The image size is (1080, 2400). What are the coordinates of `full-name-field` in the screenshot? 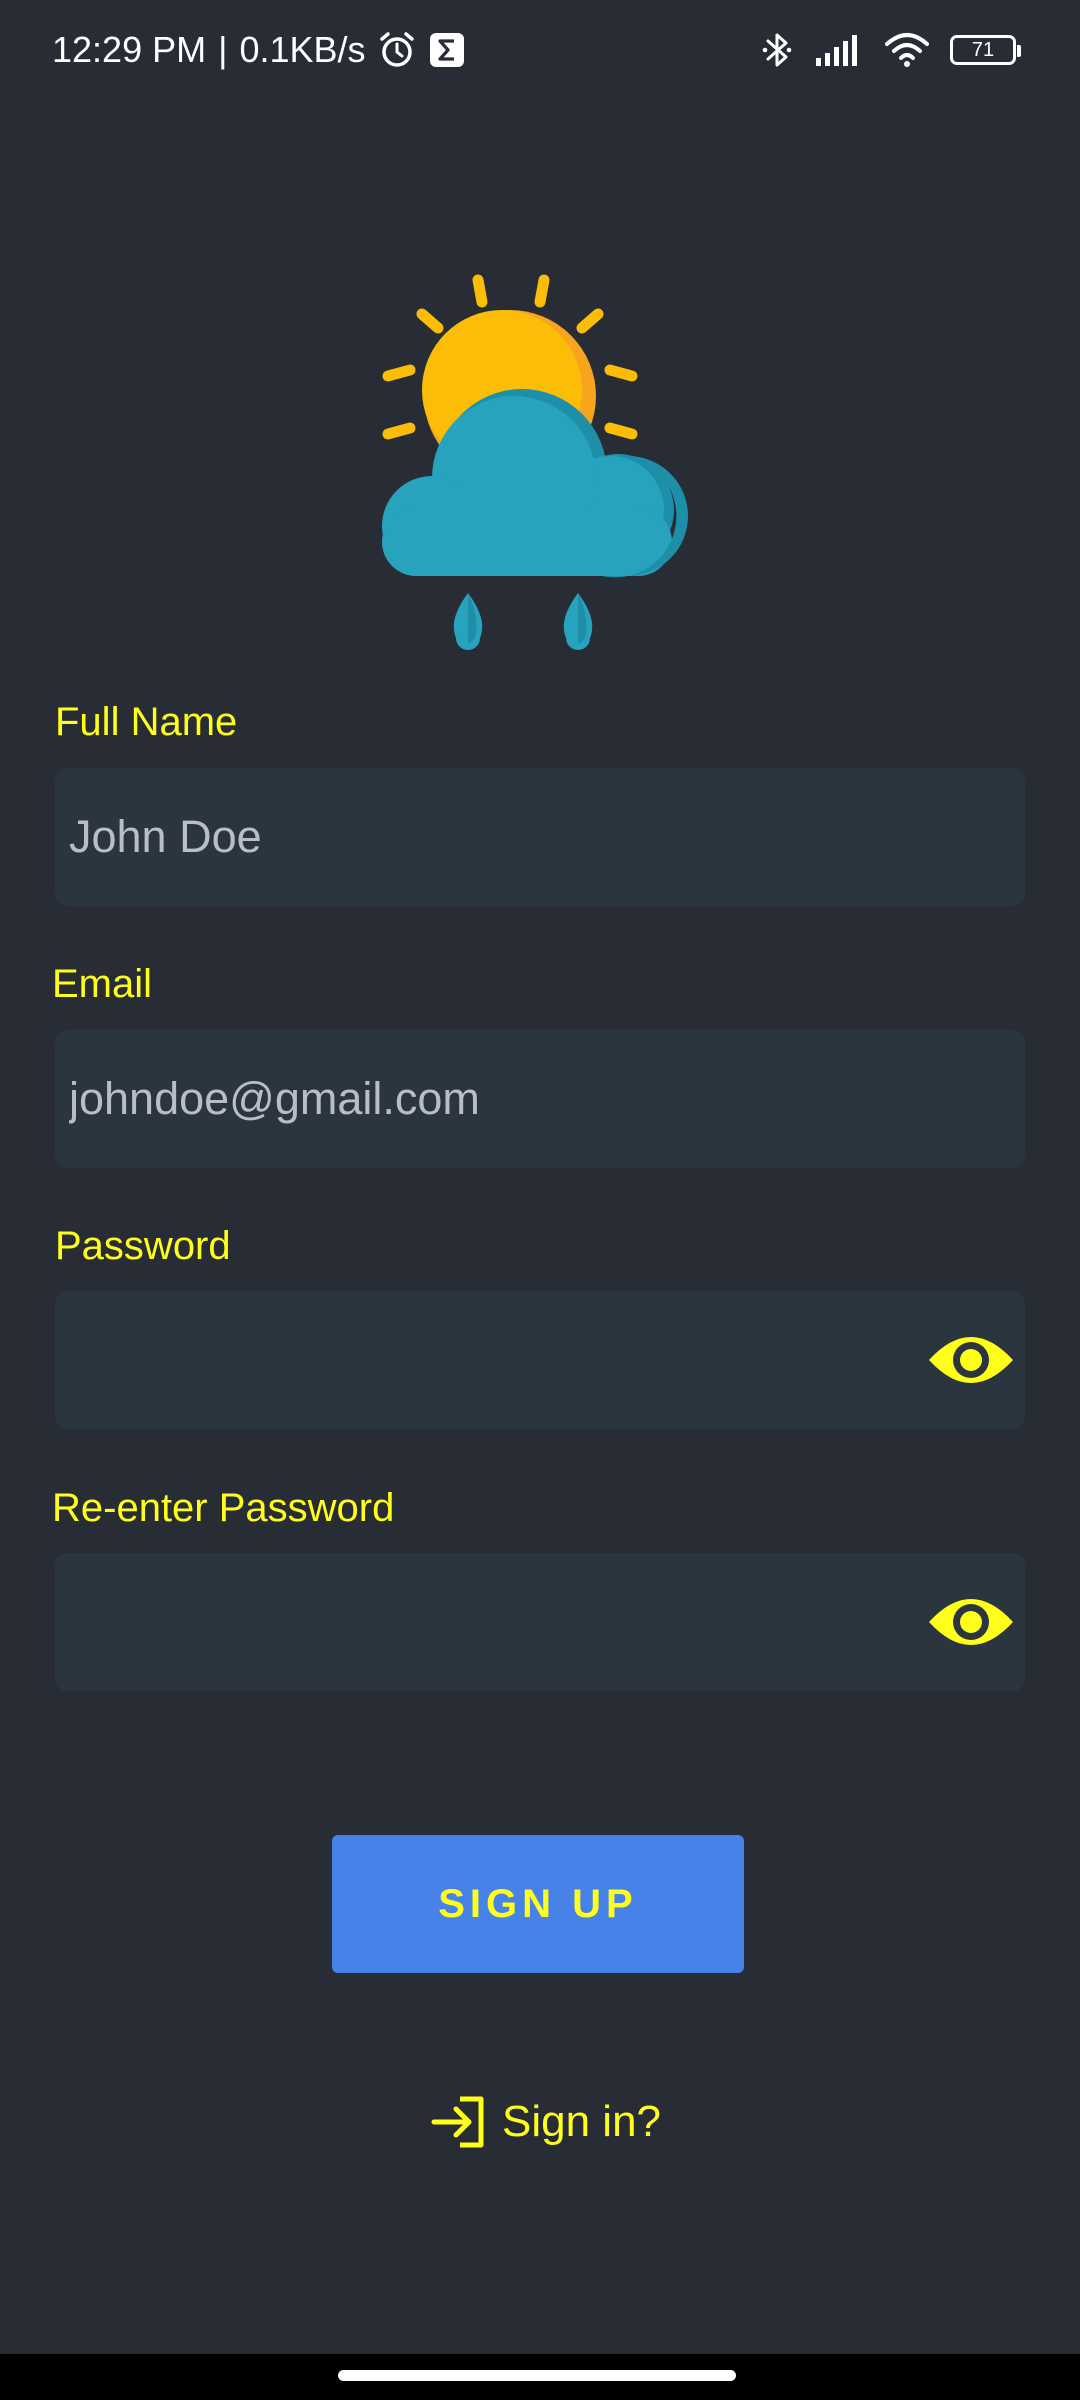 It's located at (540, 837).